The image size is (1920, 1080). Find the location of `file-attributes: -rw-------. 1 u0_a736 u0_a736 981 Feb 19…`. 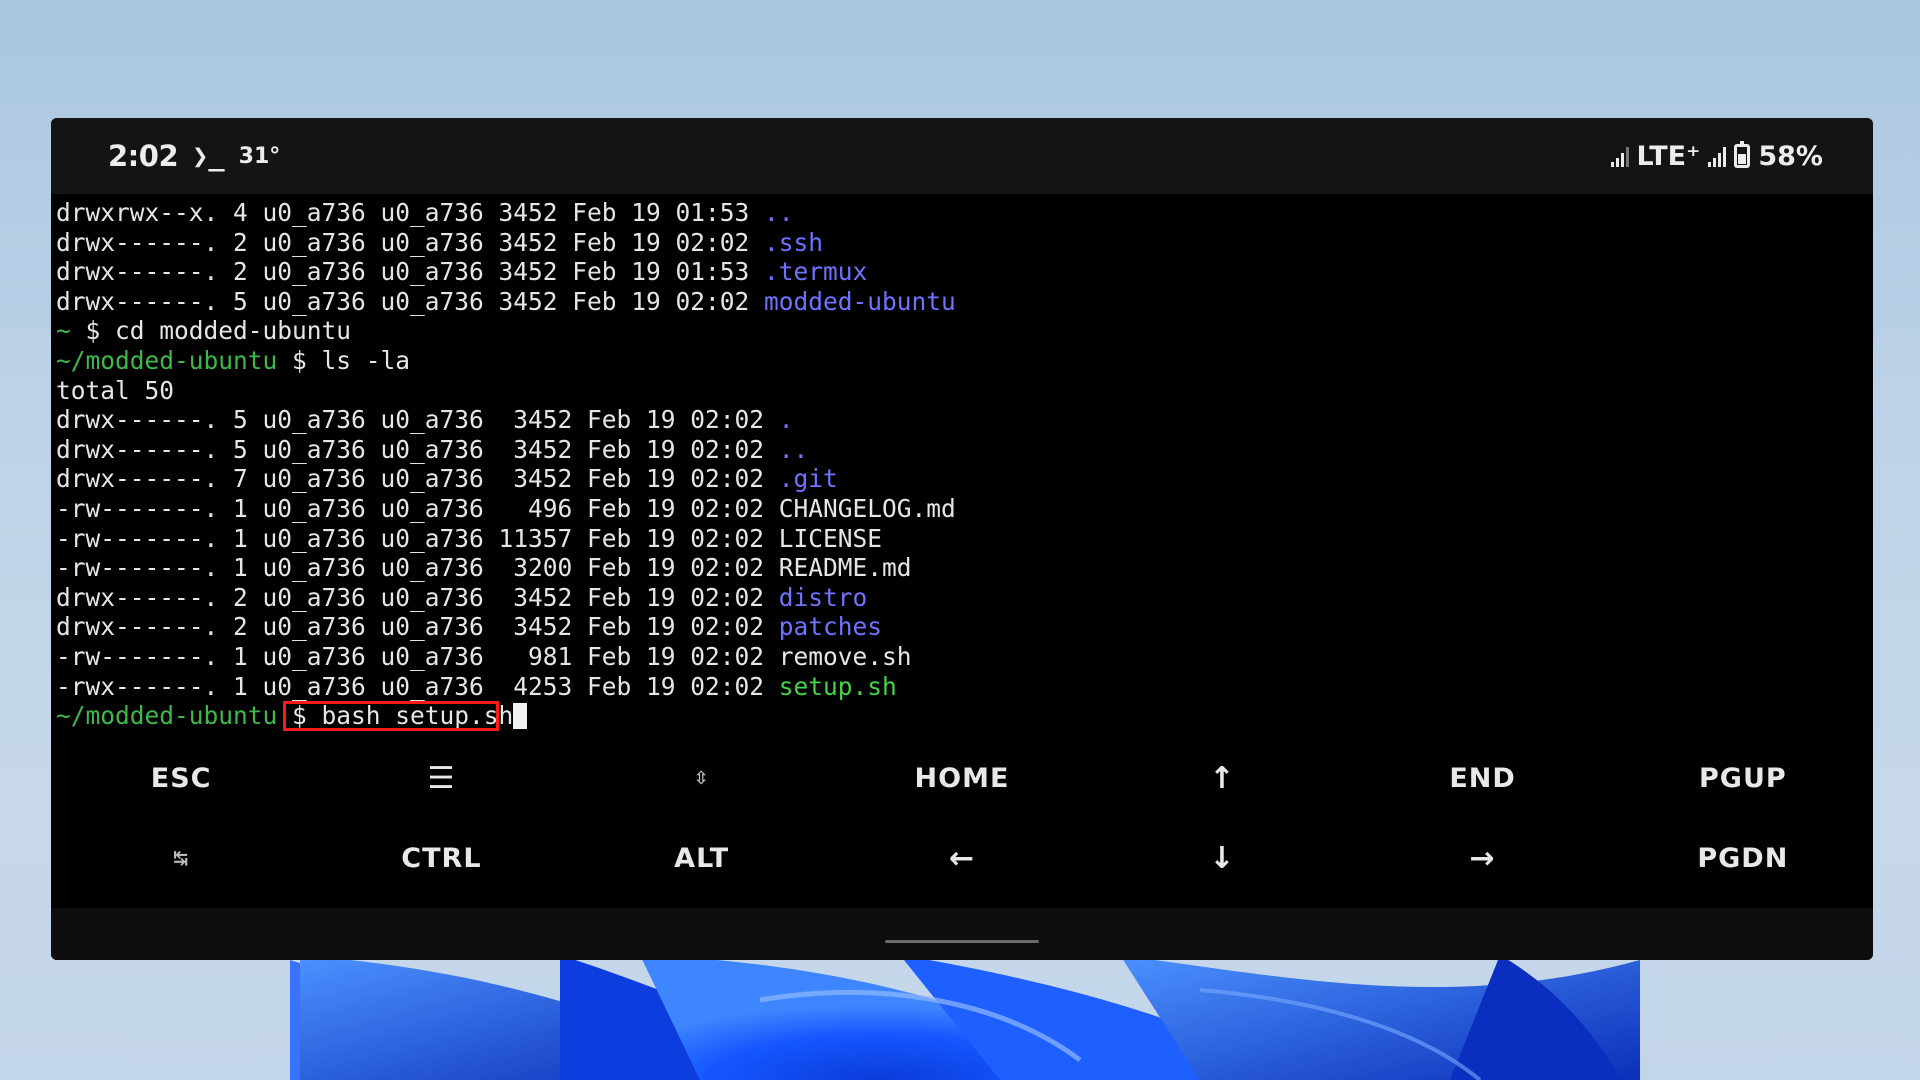

file-attributes: -rw-------. 1 u0_a736 u0_a736 981 Feb 19… is located at coordinates (417, 656).